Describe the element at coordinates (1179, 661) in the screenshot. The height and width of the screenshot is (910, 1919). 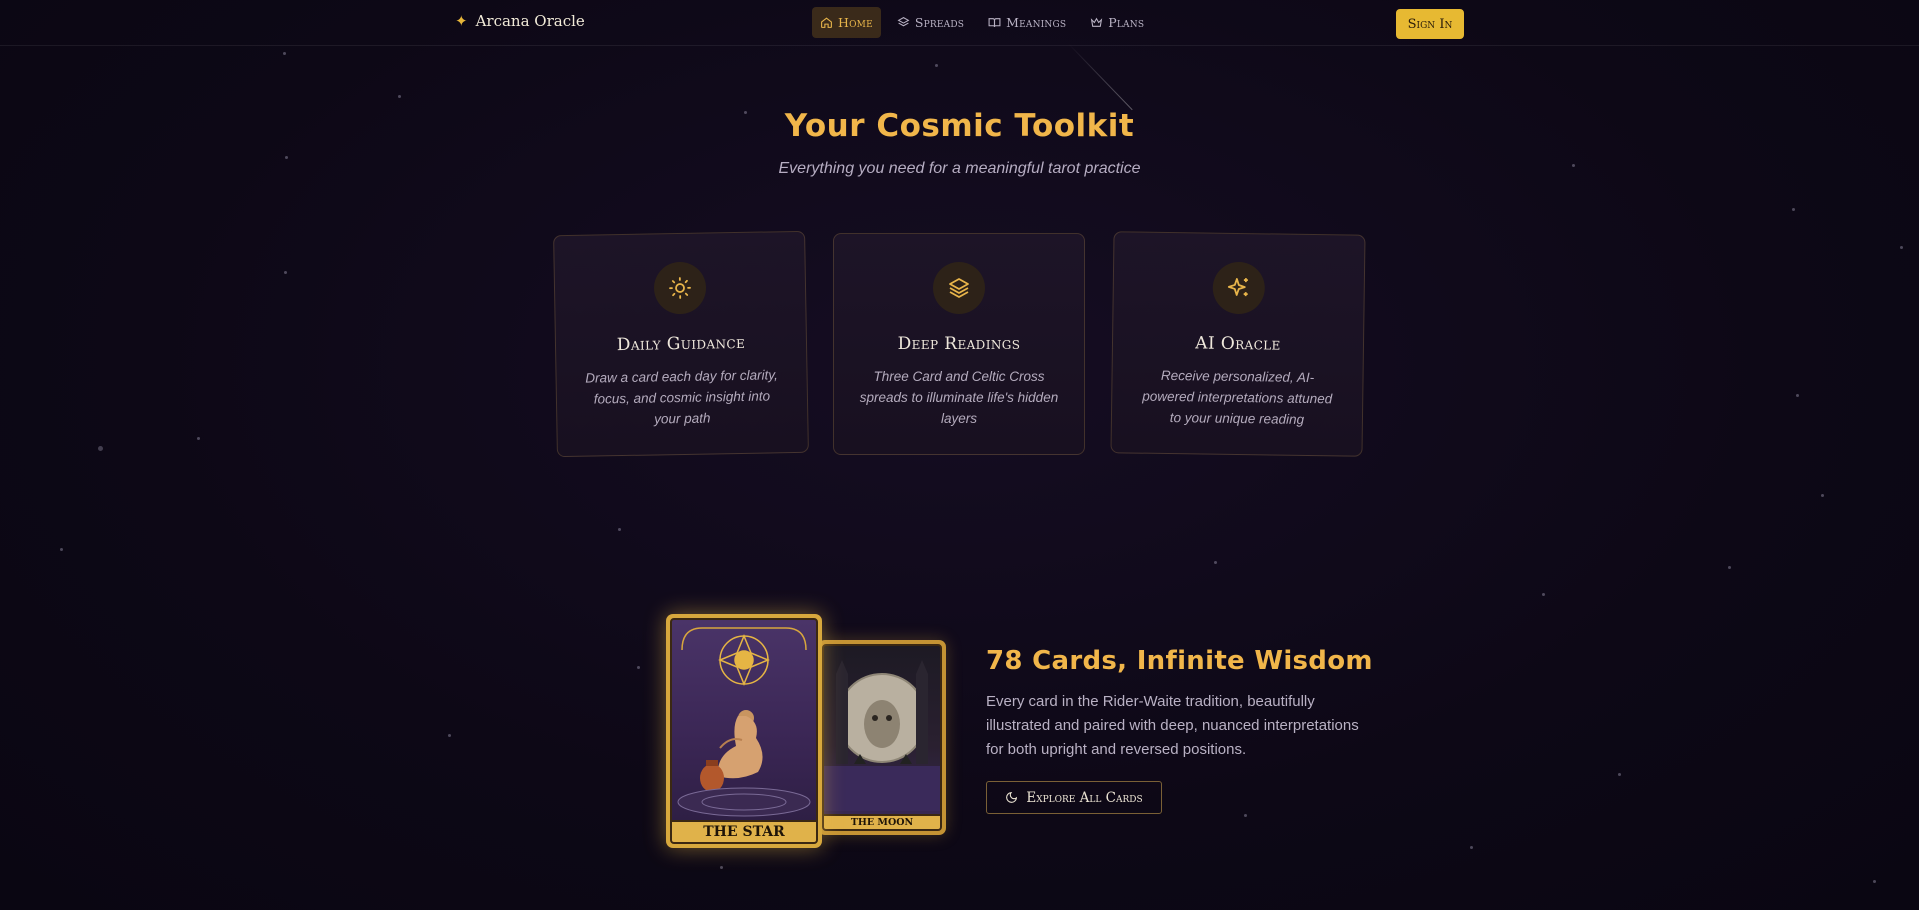
I see `section-title: 78 Cards, Infinite Wisdom` at that location.